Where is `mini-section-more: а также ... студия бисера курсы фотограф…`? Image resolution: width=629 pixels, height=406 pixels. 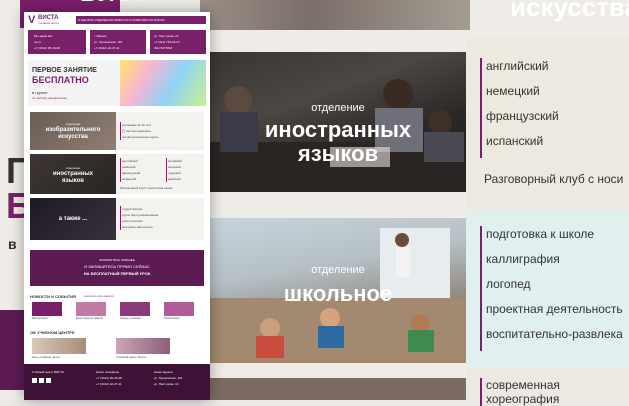
mini-section-more: а также ... студия бисера курсы фотограф… is located at coordinates (117, 219).